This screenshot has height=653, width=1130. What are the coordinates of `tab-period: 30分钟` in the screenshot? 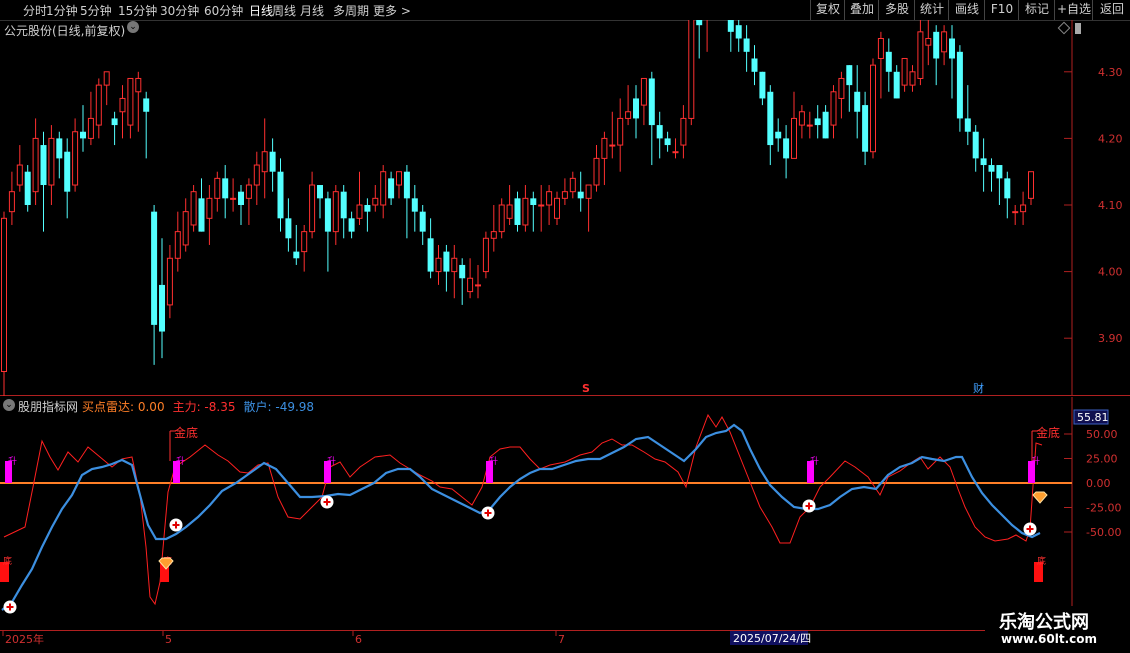 It's located at (179, 10).